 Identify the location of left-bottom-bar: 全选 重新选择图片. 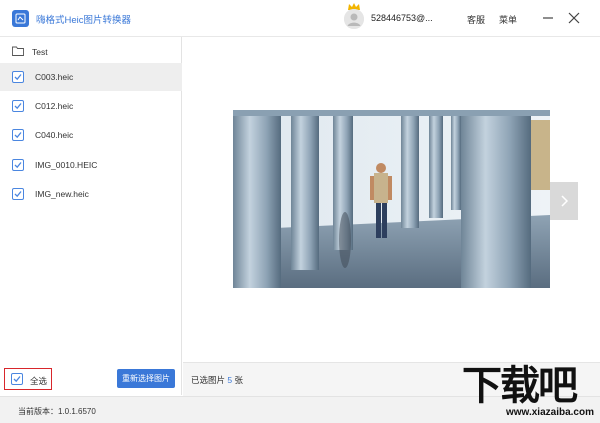
(91, 380).